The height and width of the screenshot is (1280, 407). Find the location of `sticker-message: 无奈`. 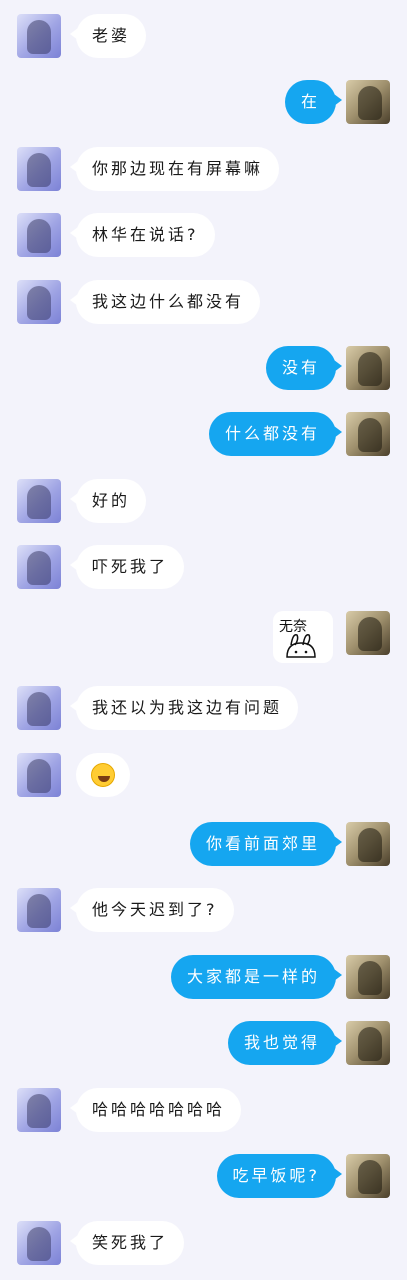

sticker-message: 无奈 is located at coordinates (303, 637).